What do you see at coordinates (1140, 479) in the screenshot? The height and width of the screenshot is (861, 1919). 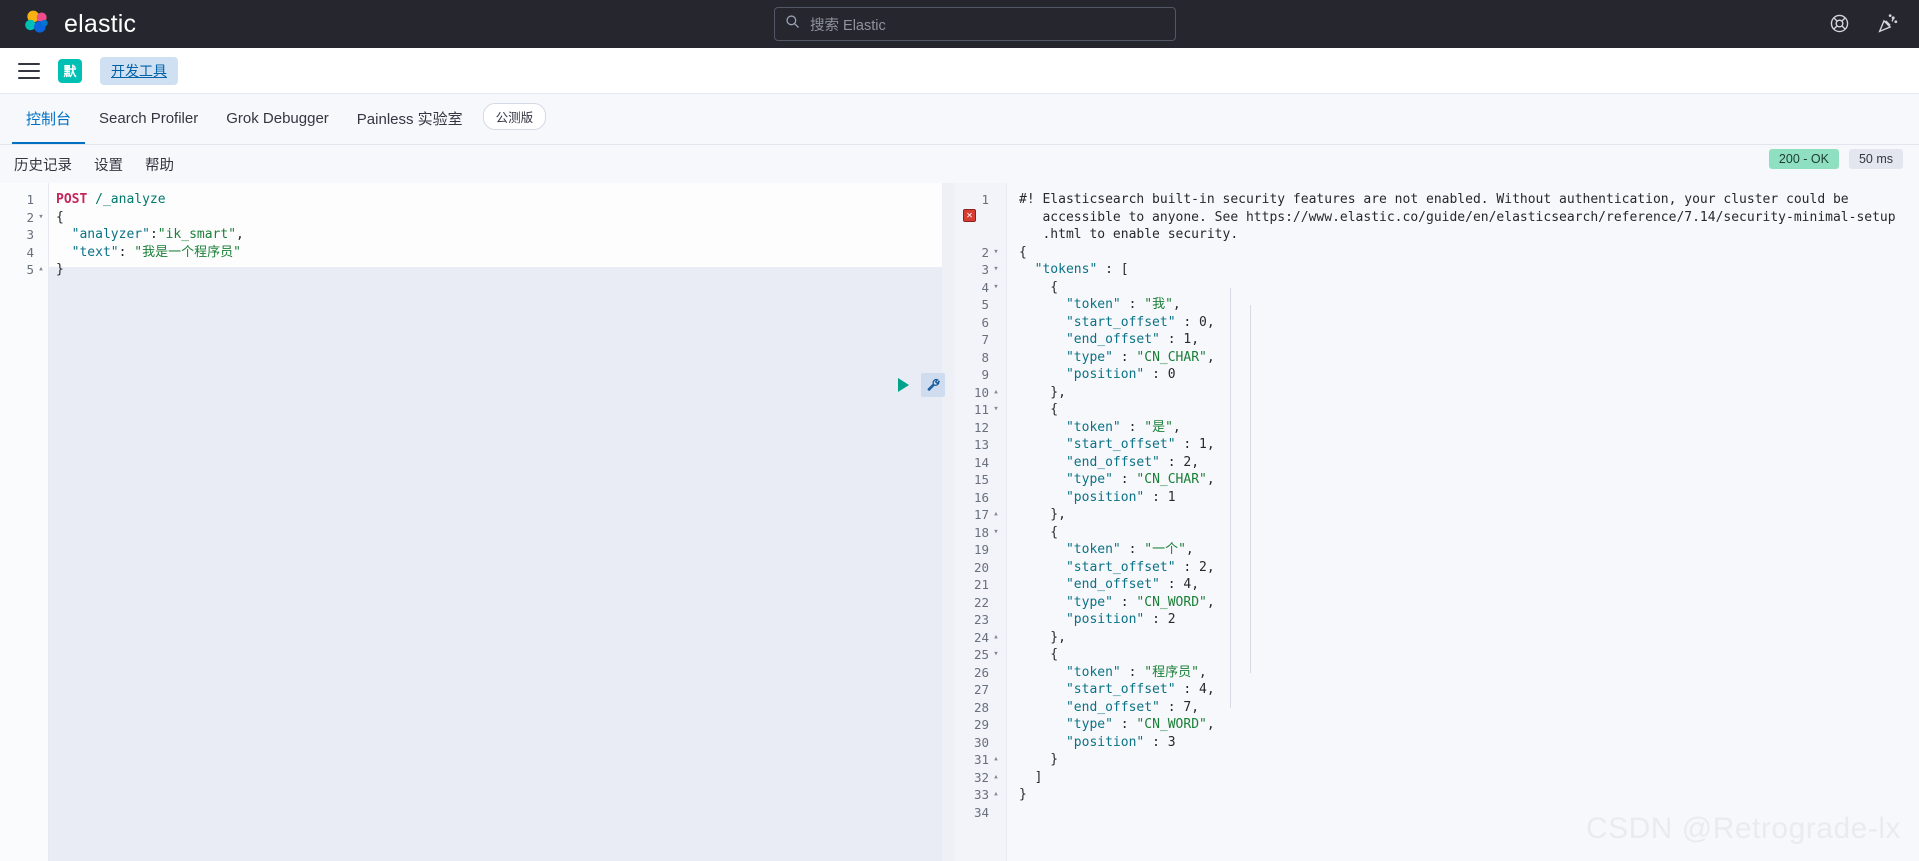 I see `code-text: "type" : "CN_CHAR",` at bounding box center [1140, 479].